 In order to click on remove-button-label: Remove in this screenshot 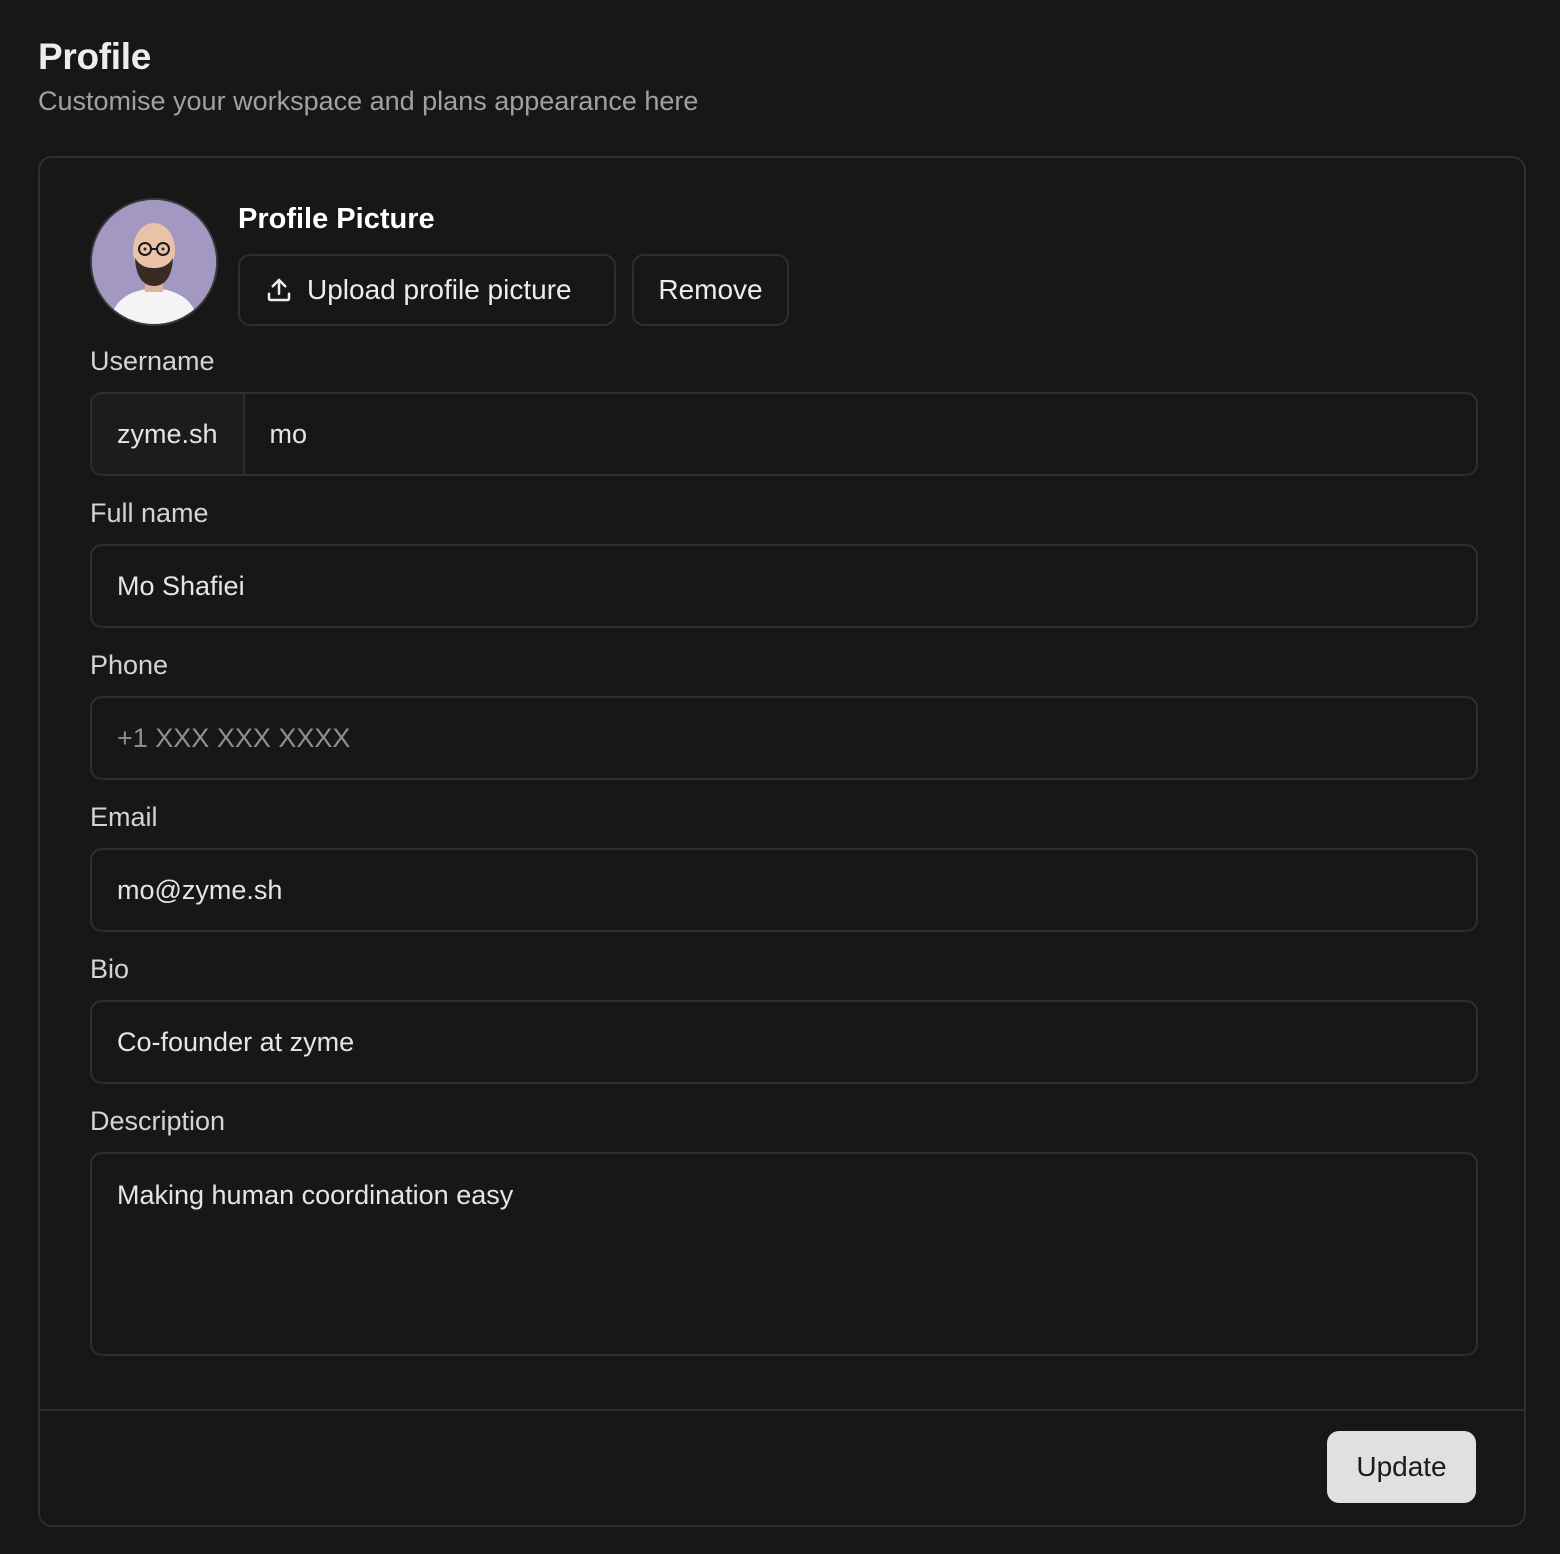, I will do `click(710, 289)`.